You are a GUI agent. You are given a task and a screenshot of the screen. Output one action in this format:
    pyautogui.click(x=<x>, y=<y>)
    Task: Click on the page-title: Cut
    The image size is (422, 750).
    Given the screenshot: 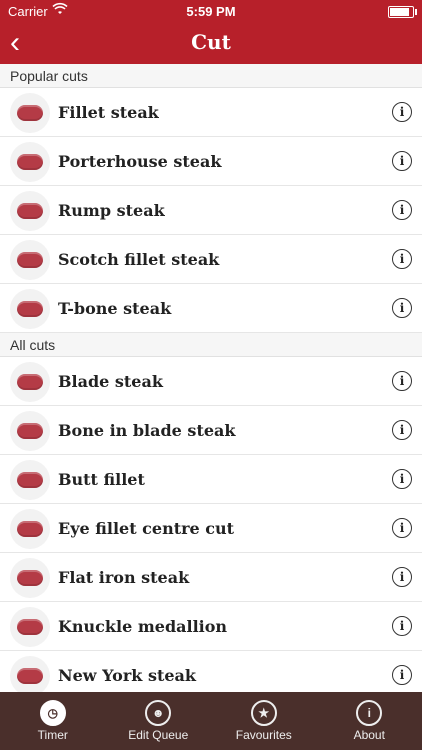 What is the action you would take?
    pyautogui.click(x=211, y=42)
    